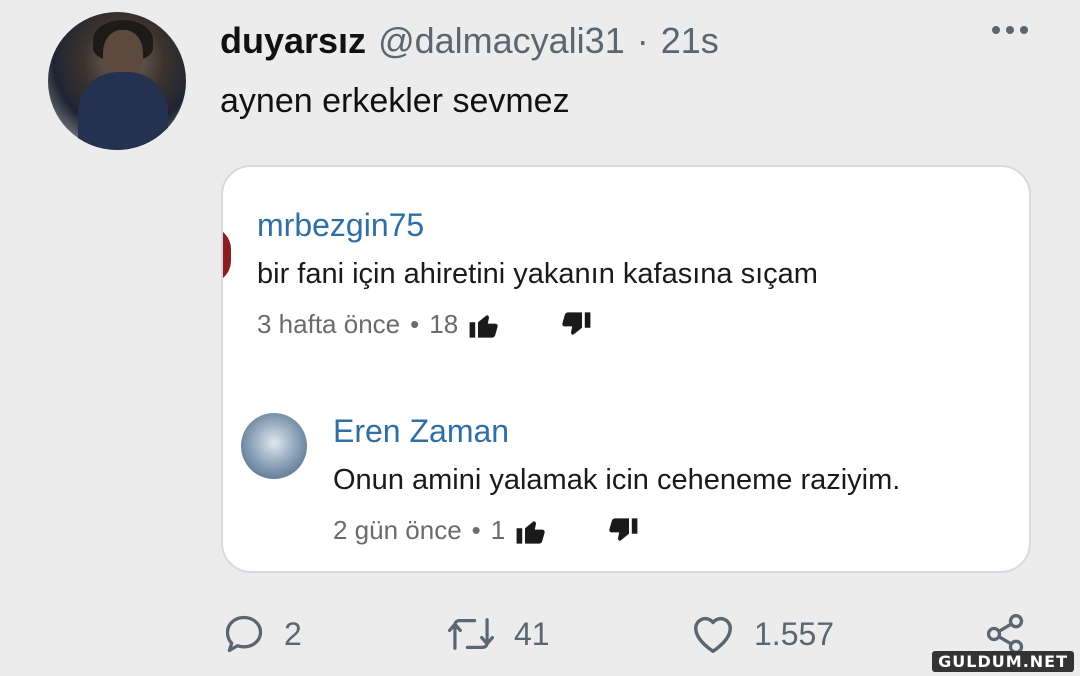 The height and width of the screenshot is (676, 1080). I want to click on reply-button: 2, so click(262, 634).